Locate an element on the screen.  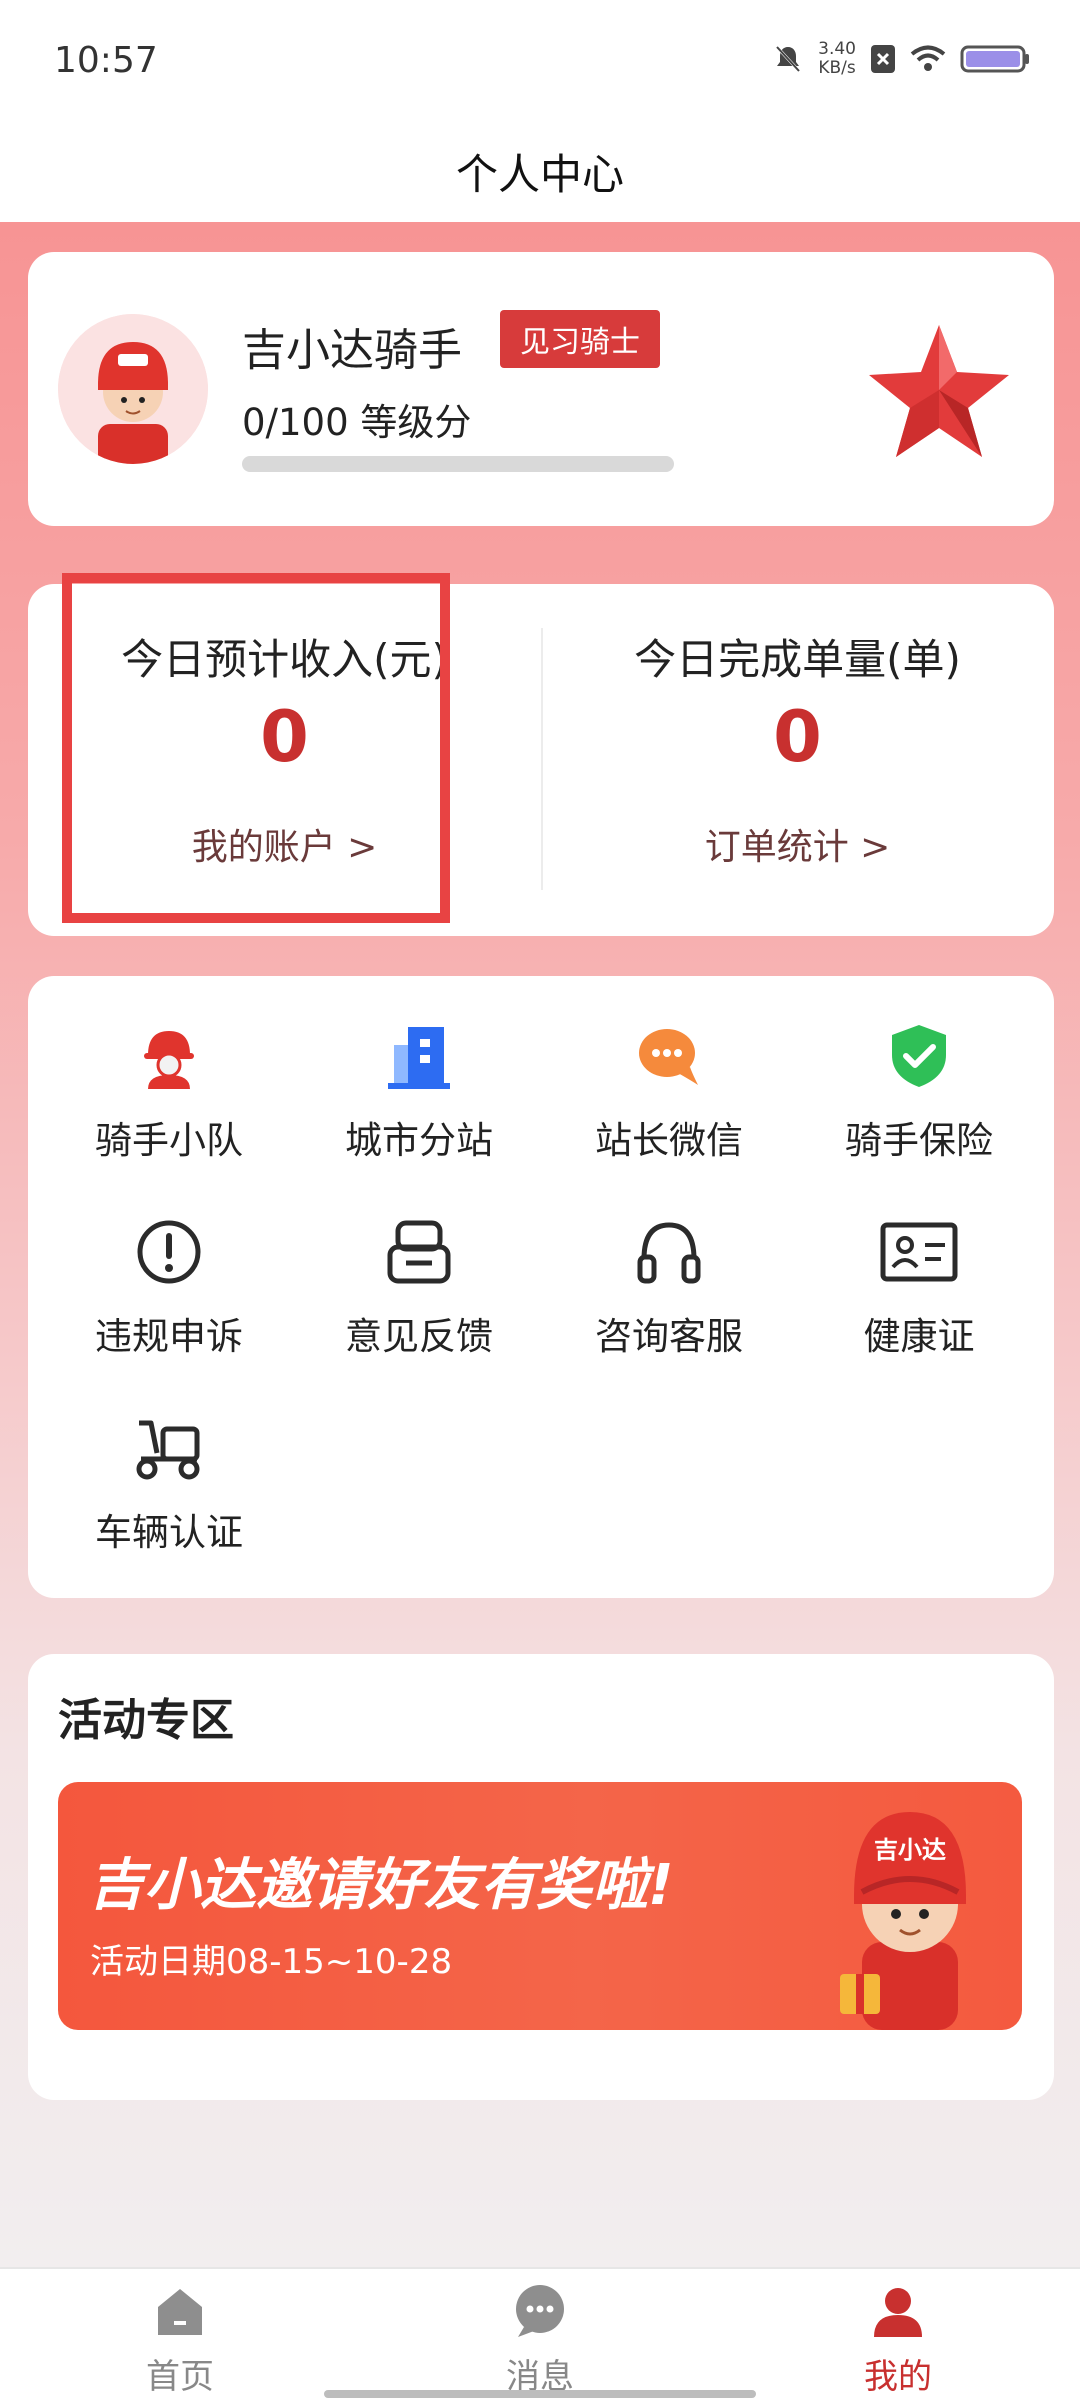
orders-label: 今日完成单量(单) is located at coordinates (797, 659).